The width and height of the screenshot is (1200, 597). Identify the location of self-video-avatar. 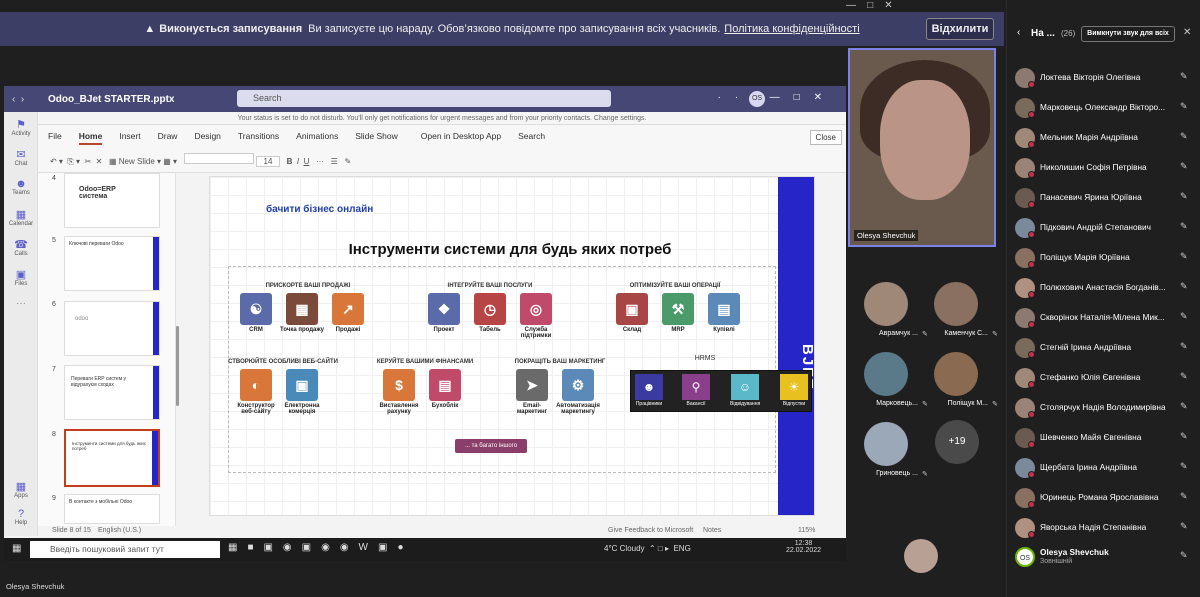
(921, 556).